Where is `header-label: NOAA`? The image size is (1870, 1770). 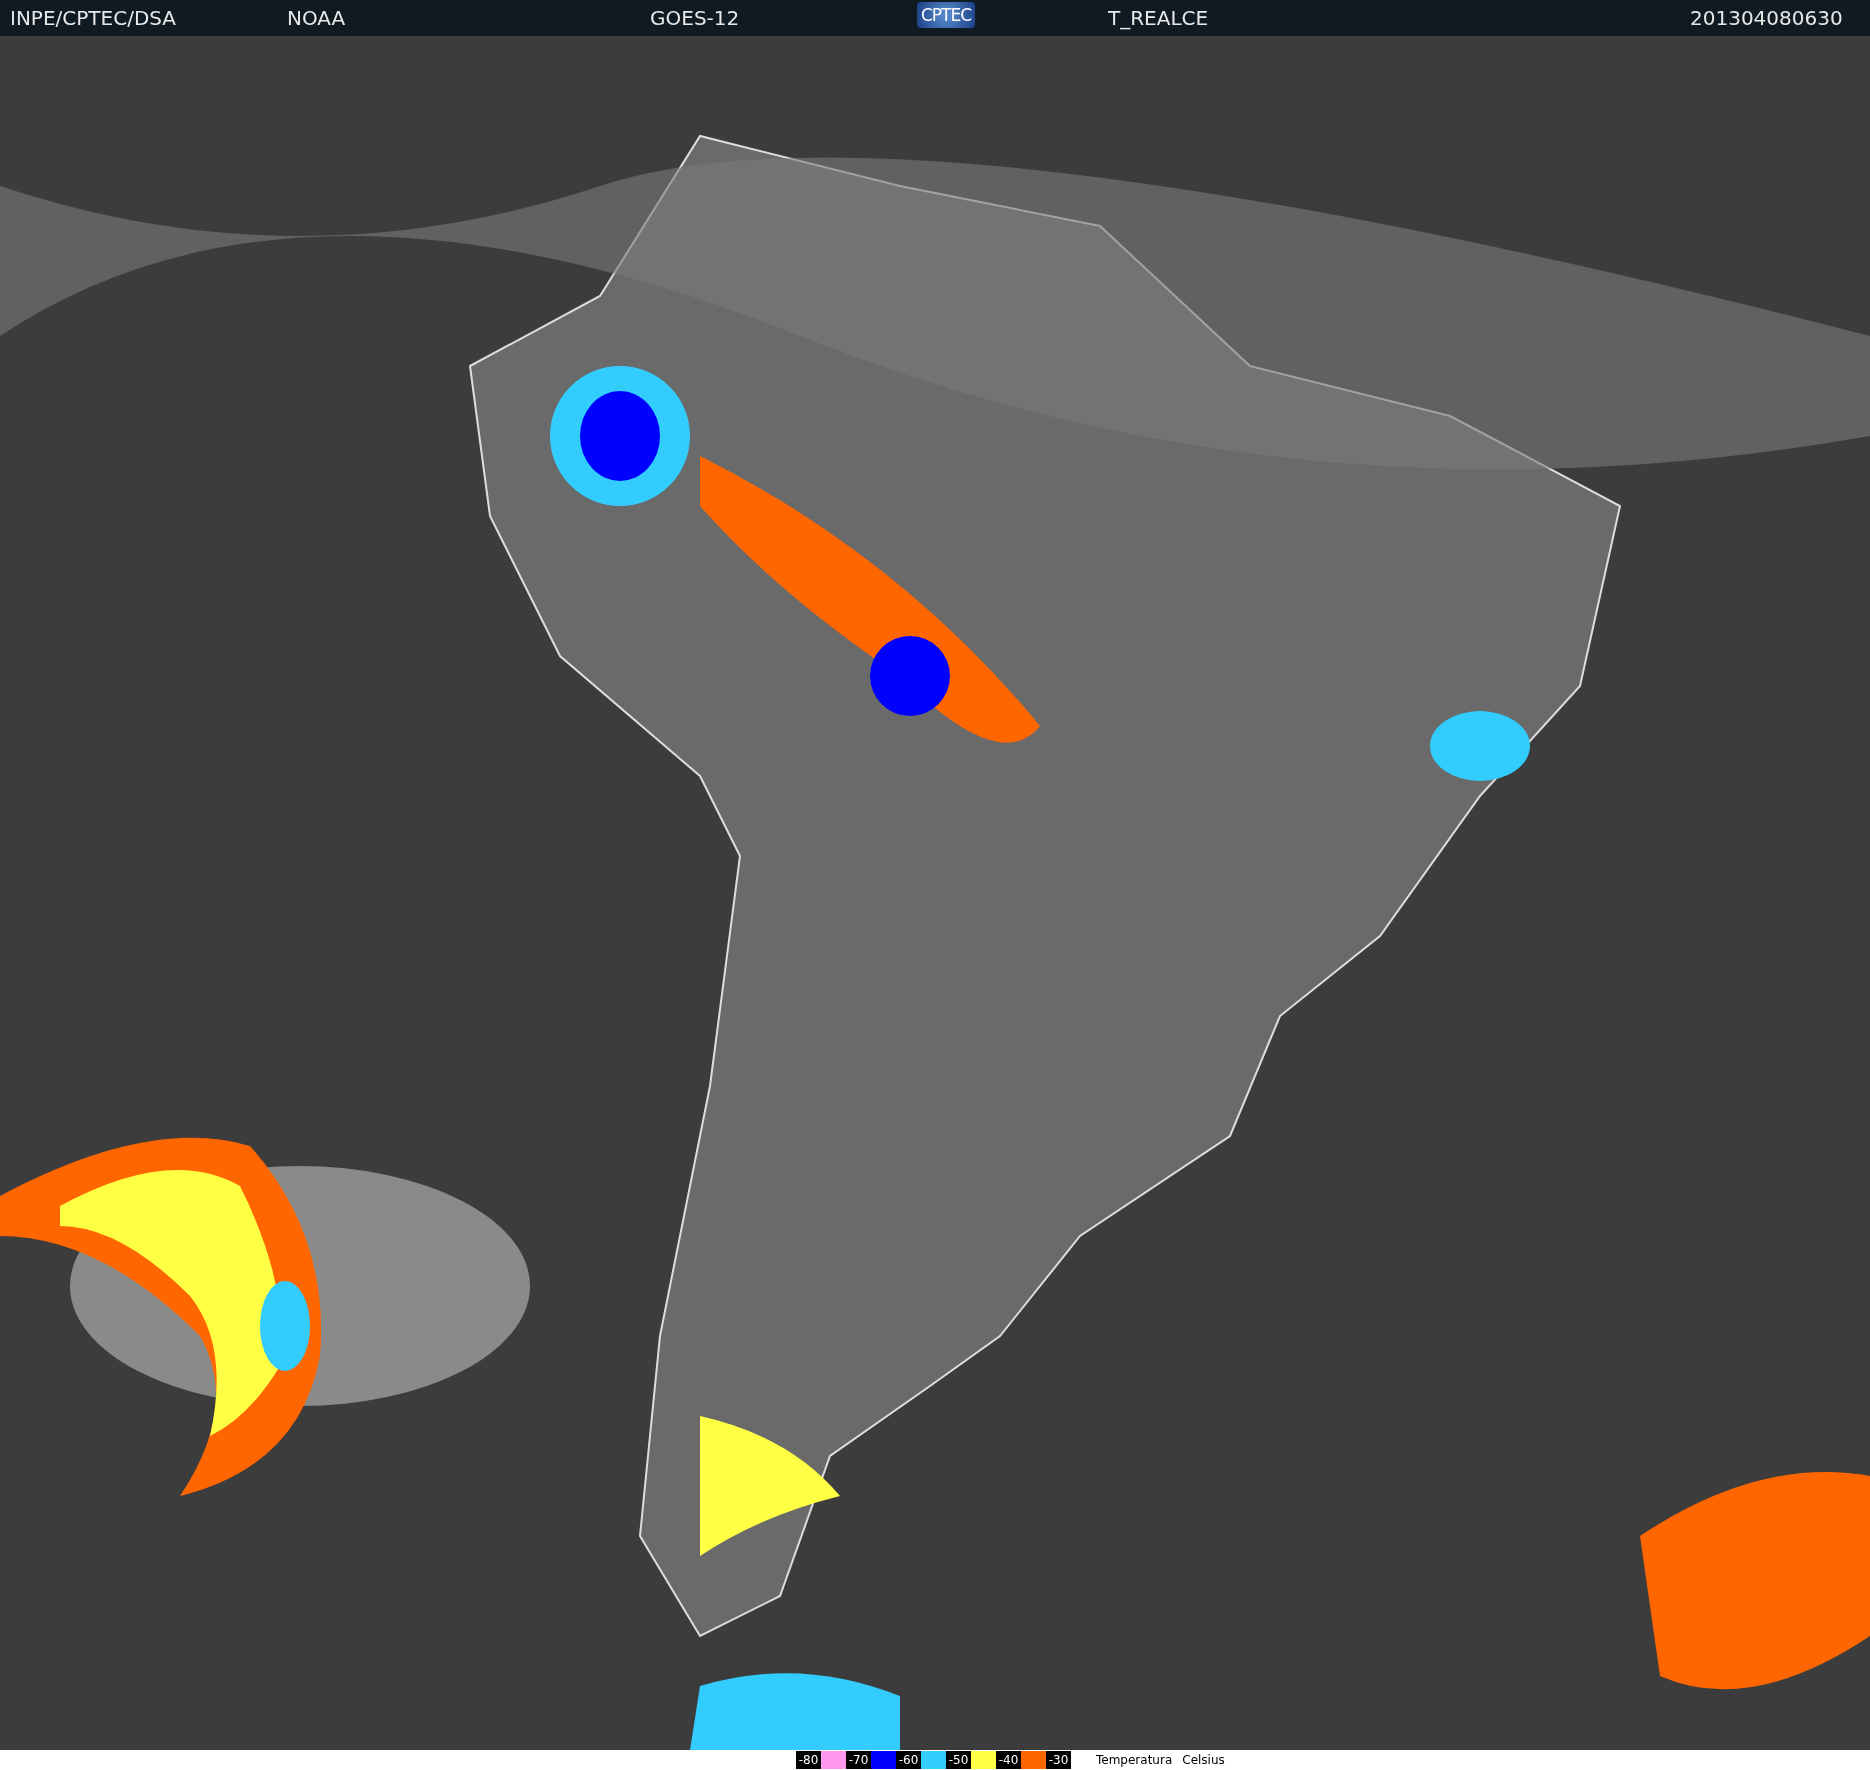 header-label: NOAA is located at coordinates (316, 18).